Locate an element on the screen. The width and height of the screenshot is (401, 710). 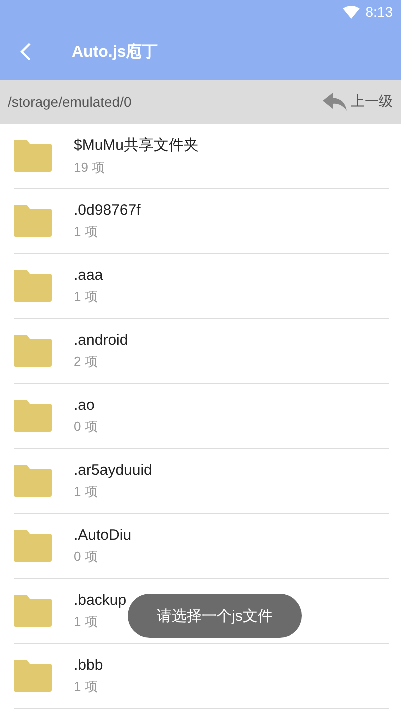
folder-name: .0d98767f is located at coordinates (107, 210).